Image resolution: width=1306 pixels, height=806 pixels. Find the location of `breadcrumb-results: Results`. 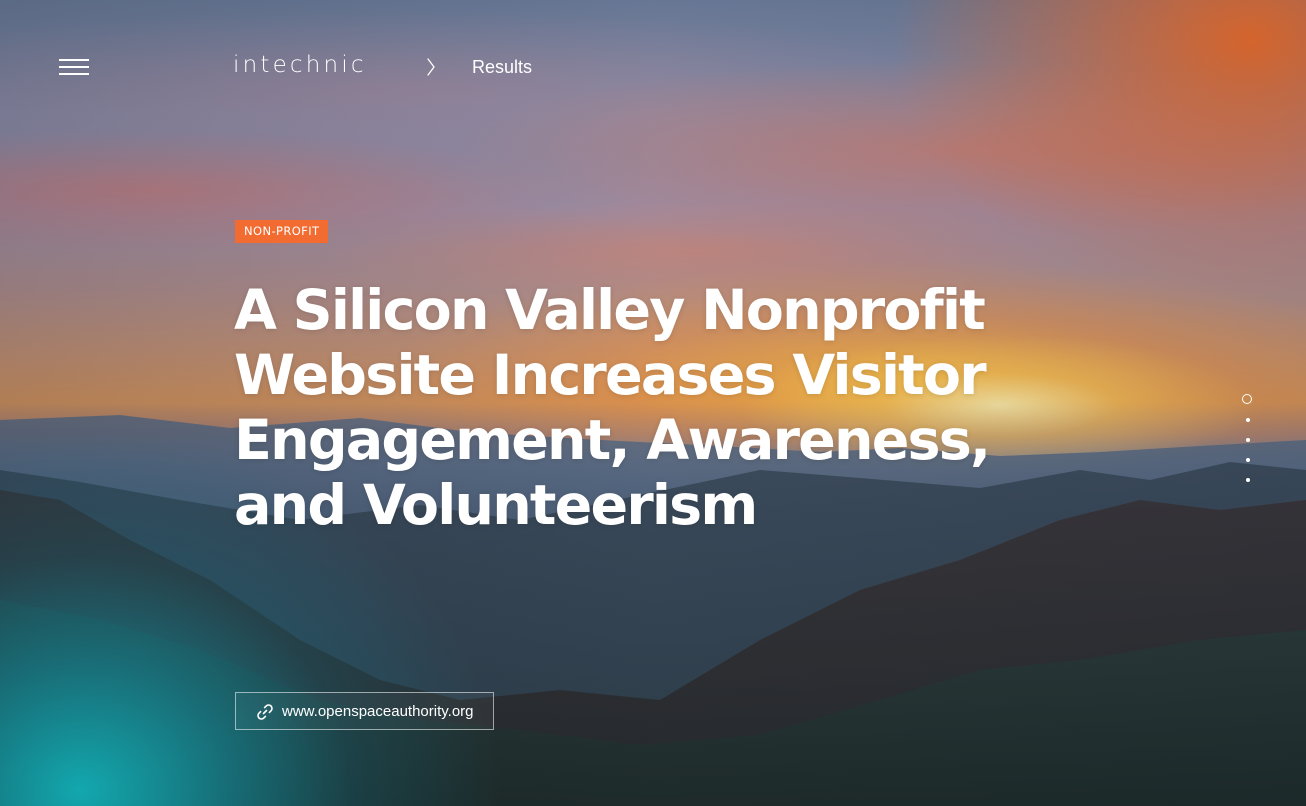

breadcrumb-results: Results is located at coordinates (502, 67).